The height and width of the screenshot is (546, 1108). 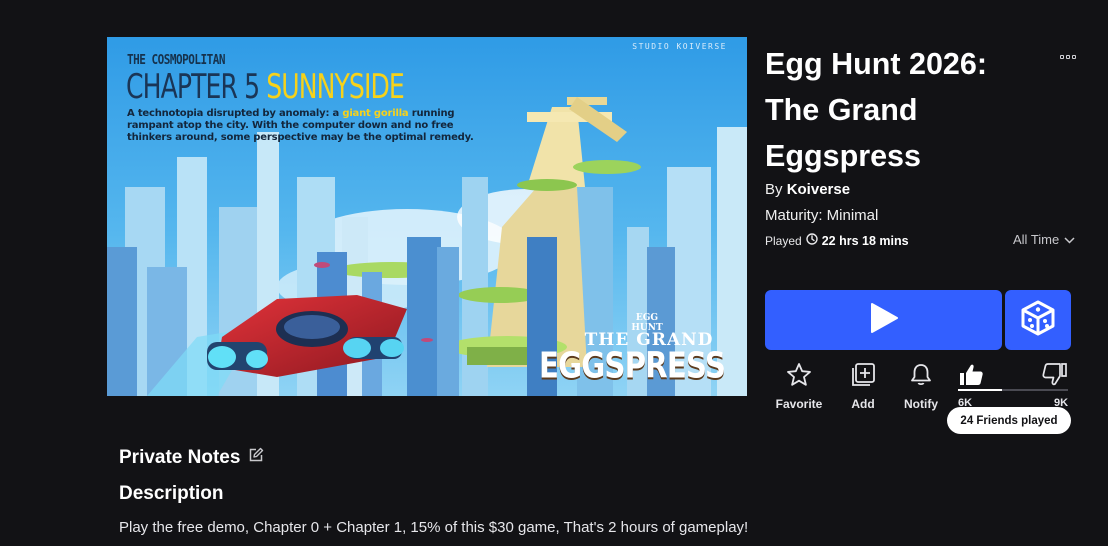 I want to click on star-icon, so click(x=799, y=377).